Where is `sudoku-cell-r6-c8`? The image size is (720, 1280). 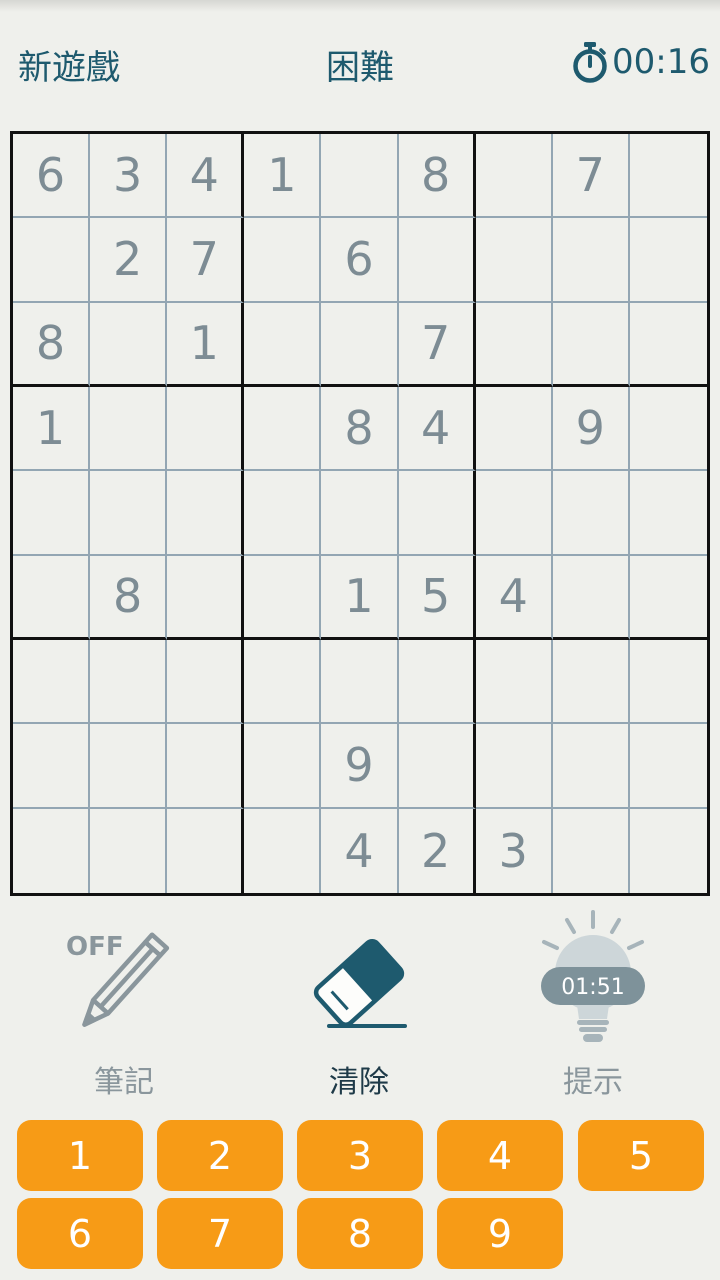 sudoku-cell-r6-c8 is located at coordinates (591, 597).